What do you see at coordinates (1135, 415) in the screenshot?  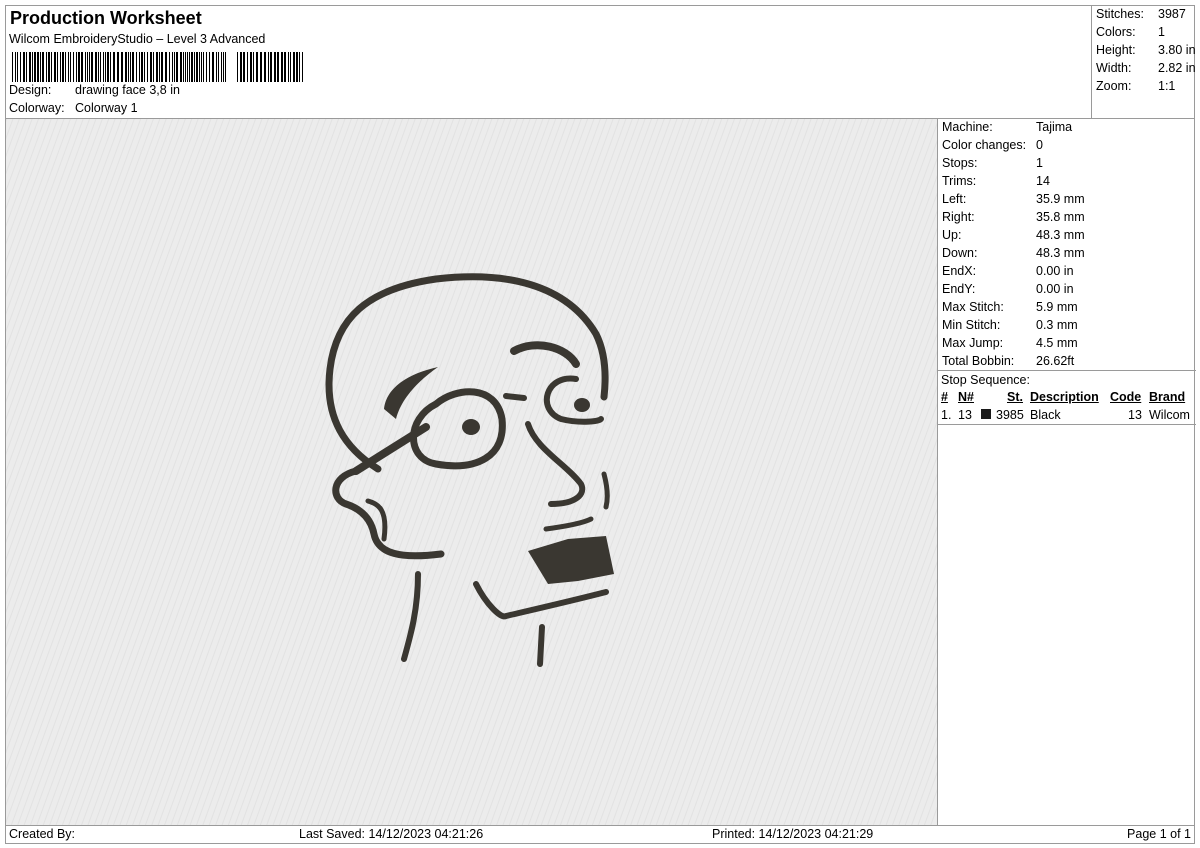 I see `stop-row-code: 13` at bounding box center [1135, 415].